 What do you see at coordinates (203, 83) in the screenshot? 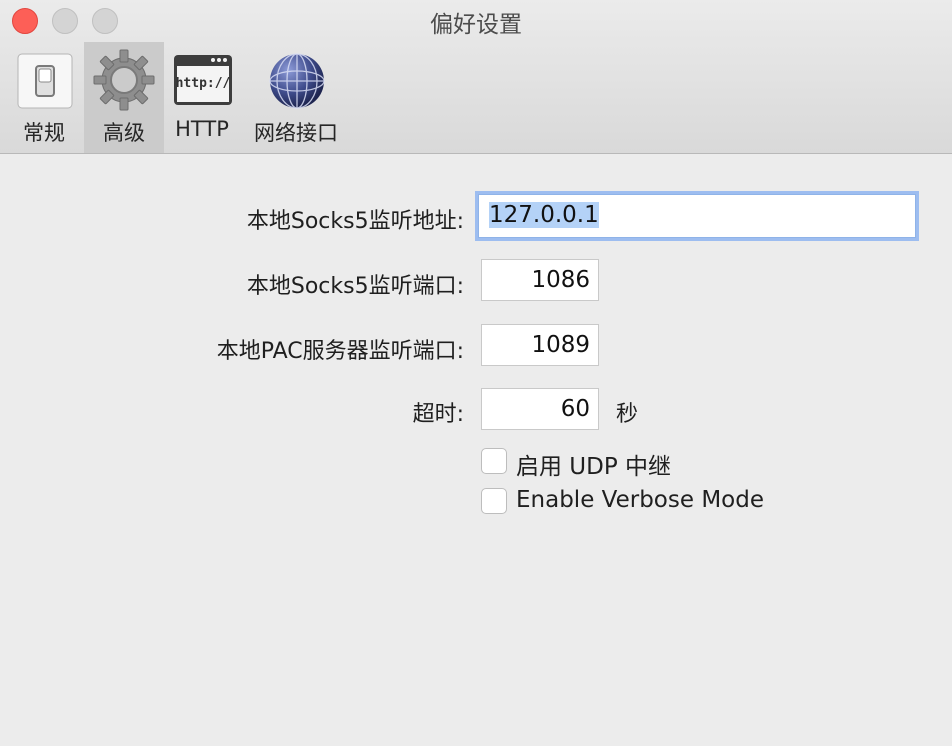
I see `svg-text: http://` at bounding box center [203, 83].